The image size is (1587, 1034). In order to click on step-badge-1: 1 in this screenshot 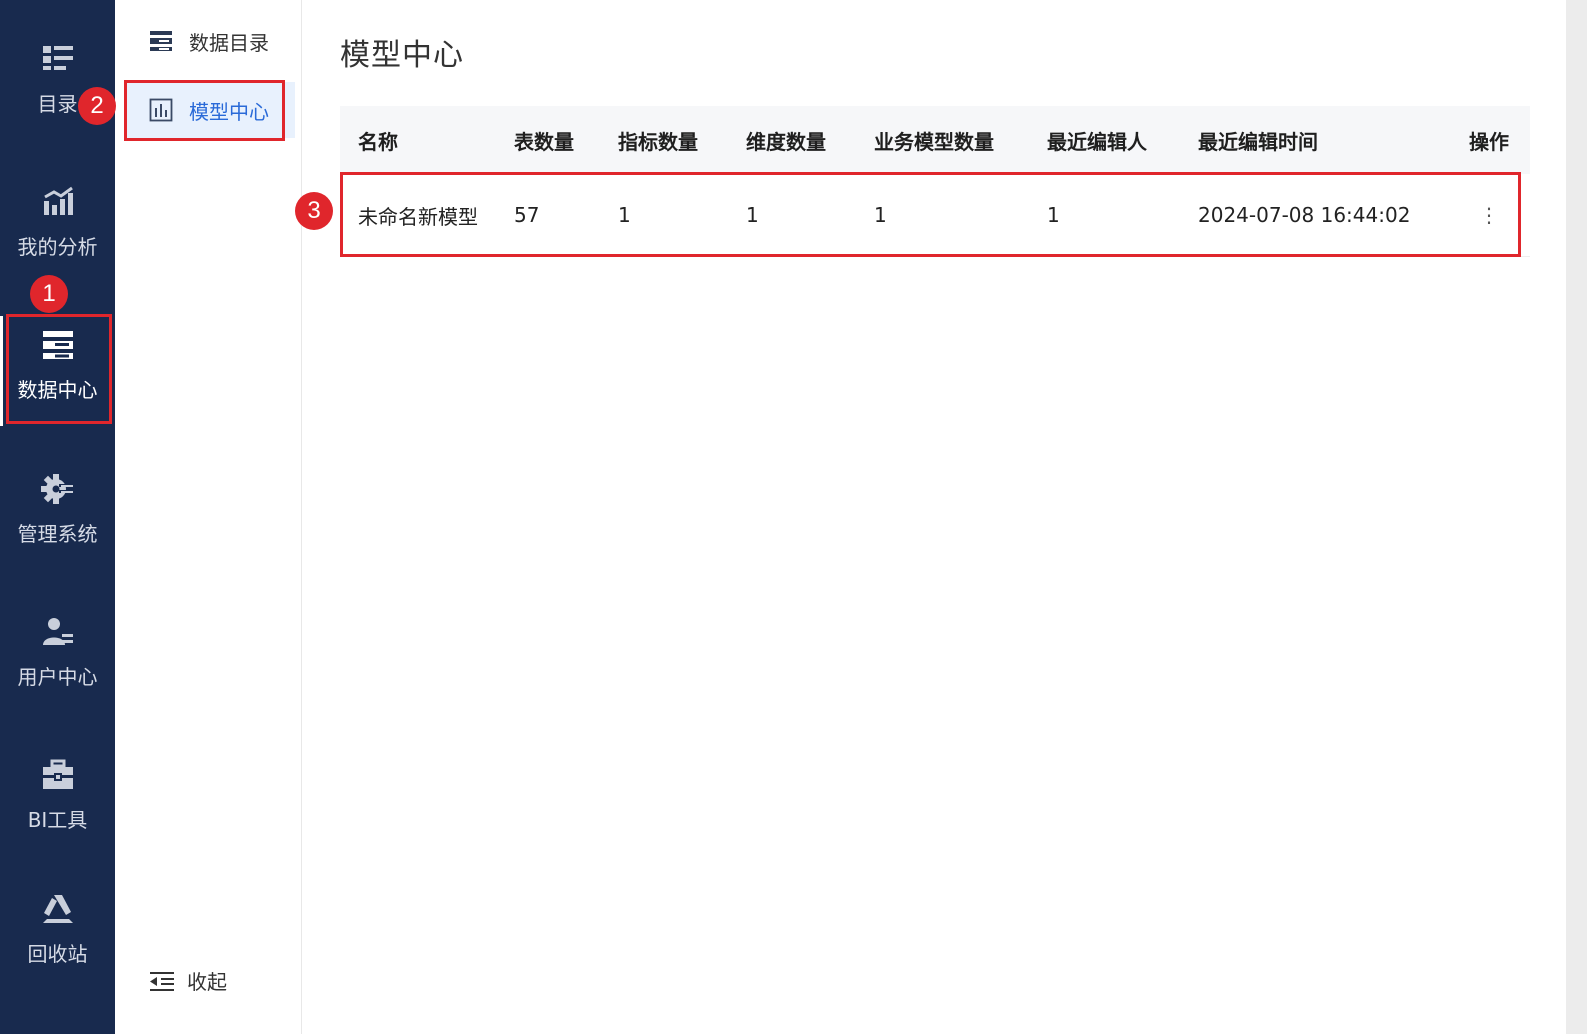, I will do `click(49, 294)`.